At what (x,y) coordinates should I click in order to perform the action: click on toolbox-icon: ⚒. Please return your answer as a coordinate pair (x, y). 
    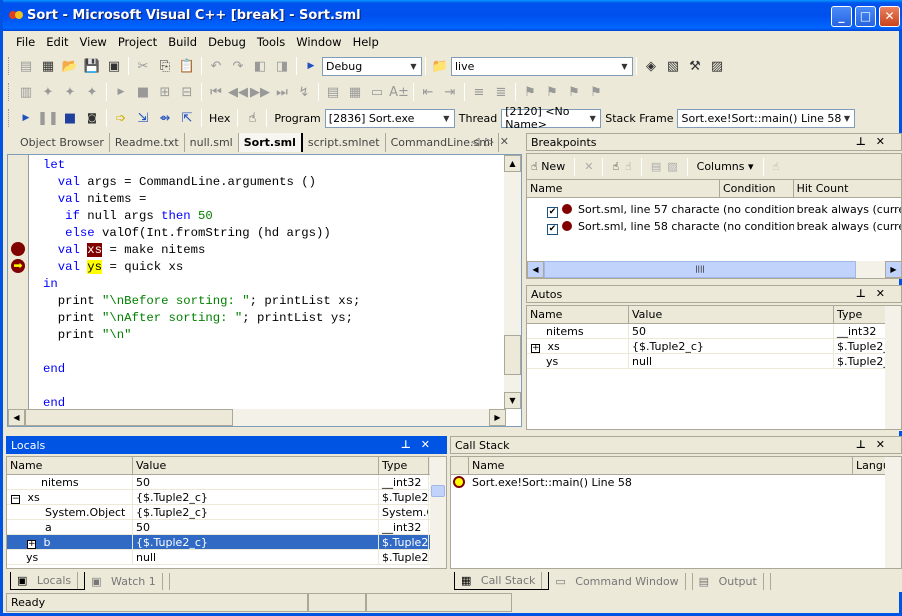
    Looking at the image, I should click on (695, 66).